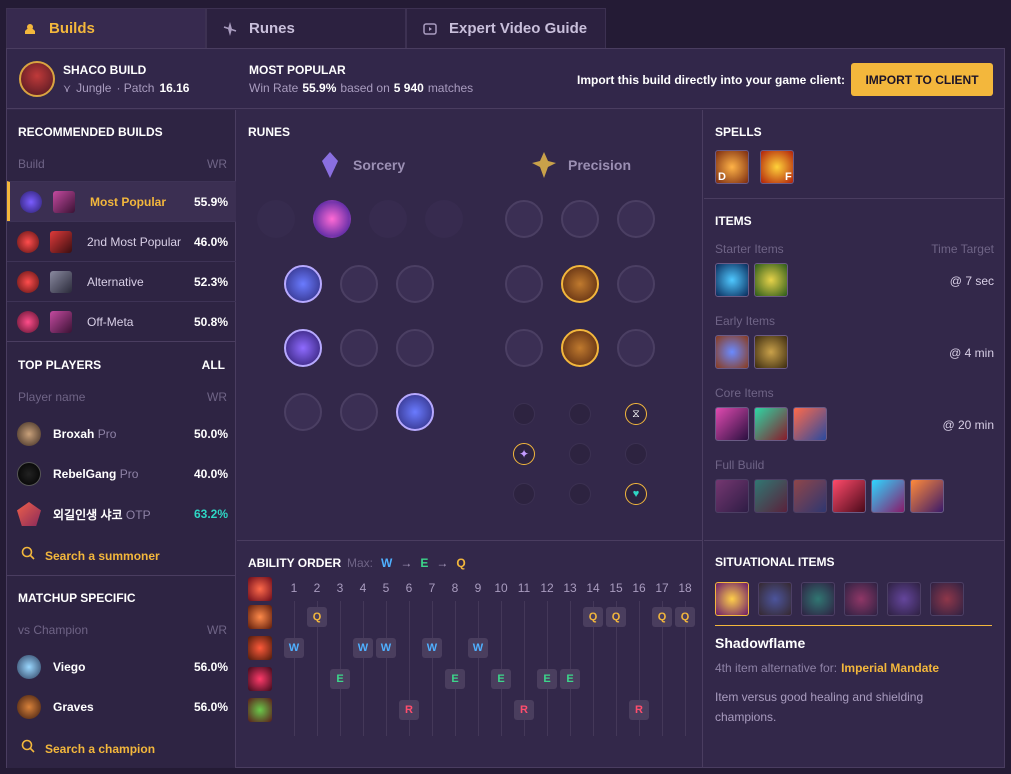  What do you see at coordinates (600, 165) in the screenshot?
I see `secondary-tree-name: Precision` at bounding box center [600, 165].